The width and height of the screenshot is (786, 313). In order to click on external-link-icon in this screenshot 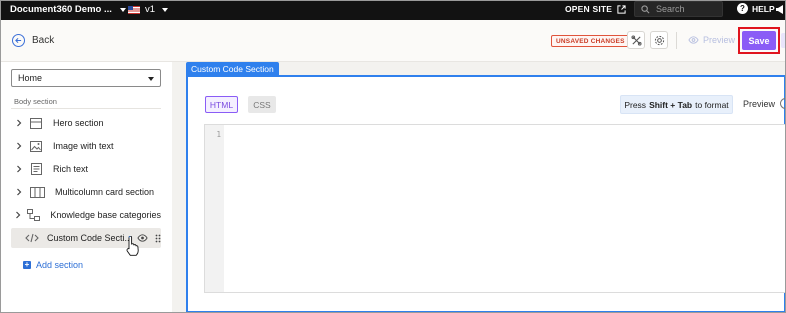, I will do `click(621, 9)`.